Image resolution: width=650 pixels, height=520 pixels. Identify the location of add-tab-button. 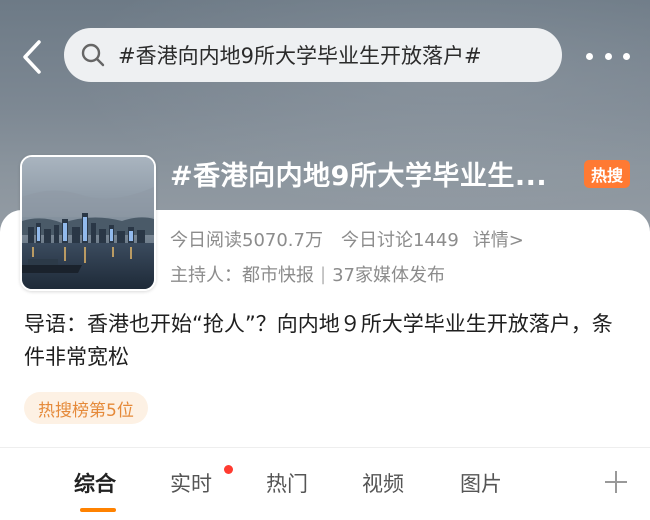
(616, 482).